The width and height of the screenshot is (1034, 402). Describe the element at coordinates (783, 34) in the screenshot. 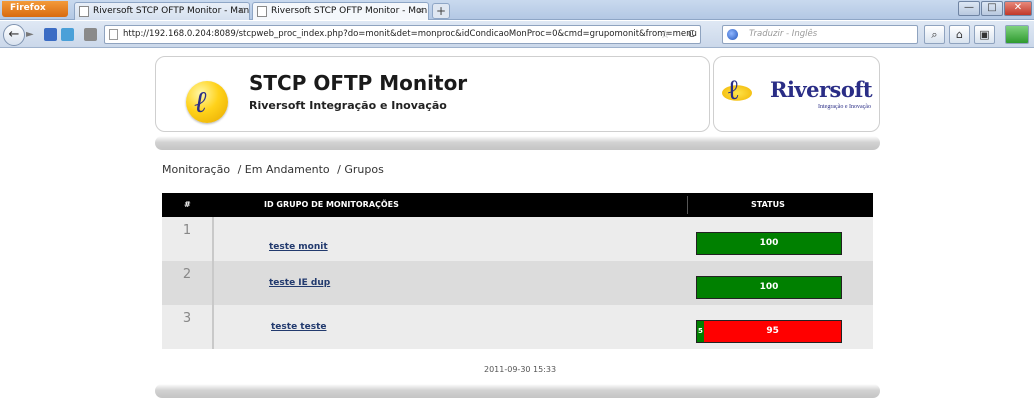

I see `search-placeholder: Traduzir - Inglês` at that location.